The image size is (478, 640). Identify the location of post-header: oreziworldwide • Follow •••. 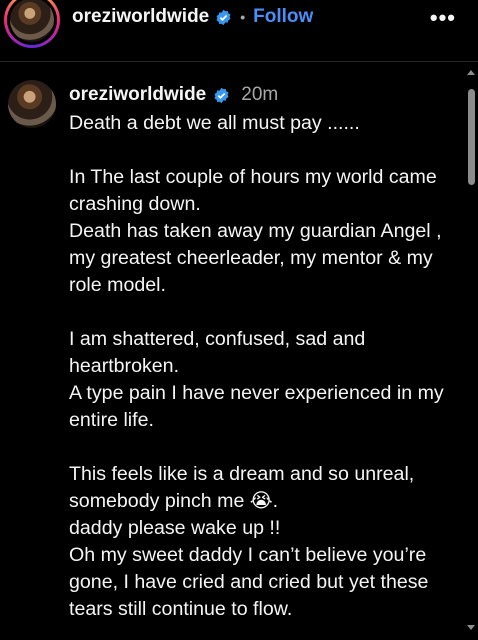
(239, 31).